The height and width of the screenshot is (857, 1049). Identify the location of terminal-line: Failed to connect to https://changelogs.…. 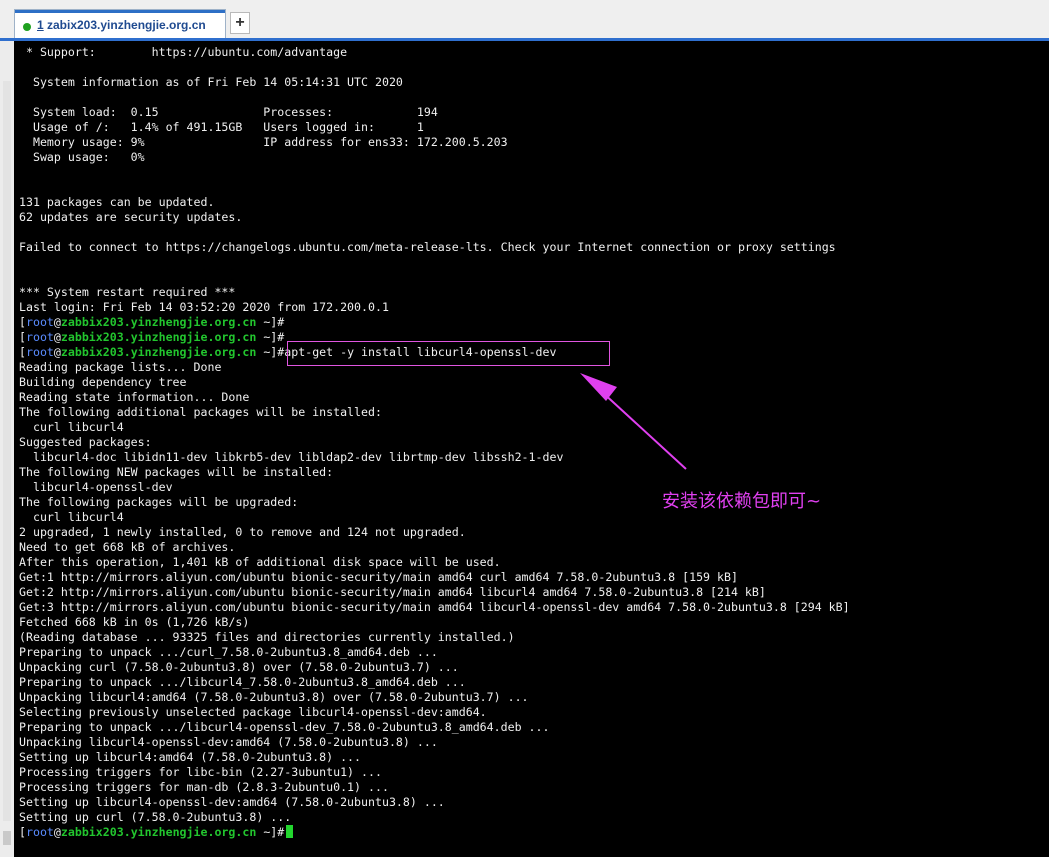
(427, 247).